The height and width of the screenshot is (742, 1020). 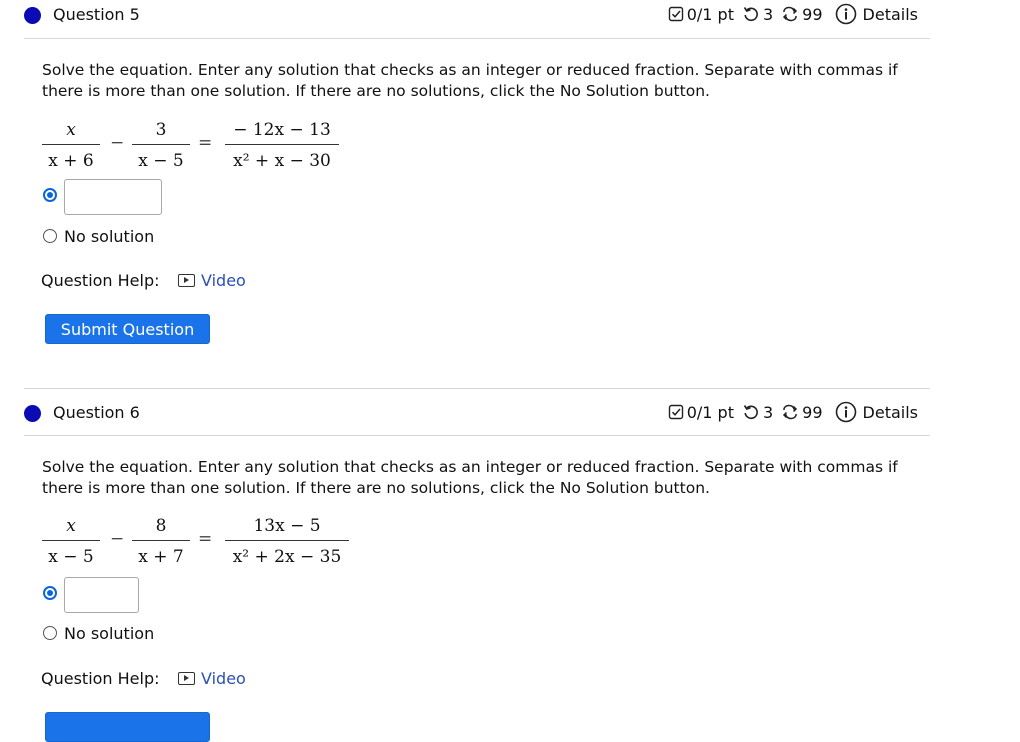 I want to click on fraction-2-numerator: 3, so click(x=161, y=130).